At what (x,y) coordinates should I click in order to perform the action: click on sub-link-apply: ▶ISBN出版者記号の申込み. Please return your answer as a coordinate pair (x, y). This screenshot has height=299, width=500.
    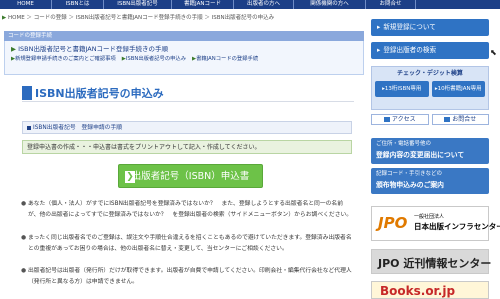
    Looking at the image, I should click on (154, 59).